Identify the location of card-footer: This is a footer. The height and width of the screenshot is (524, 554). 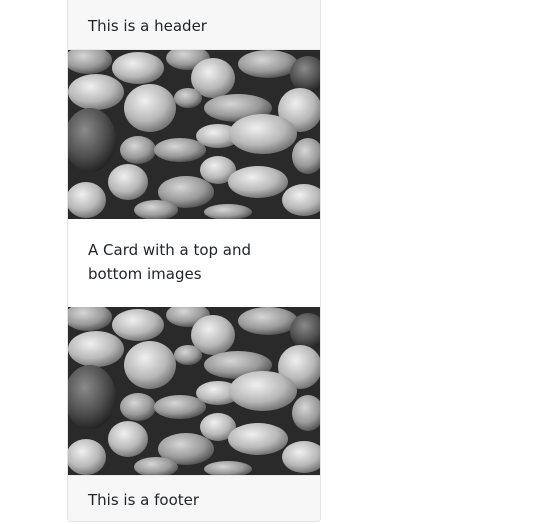
(194, 498).